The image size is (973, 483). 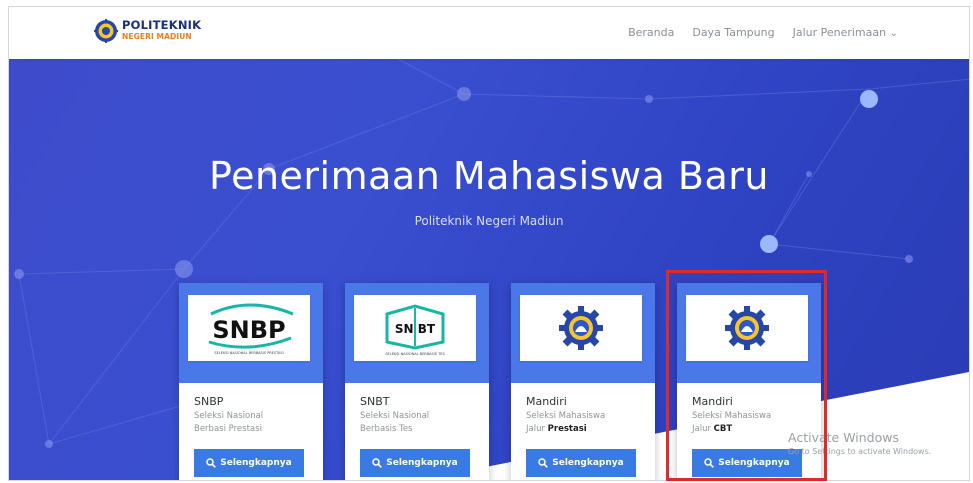 What do you see at coordinates (746, 375) in the screenshot?
I see `highlight-annotation-box` at bounding box center [746, 375].